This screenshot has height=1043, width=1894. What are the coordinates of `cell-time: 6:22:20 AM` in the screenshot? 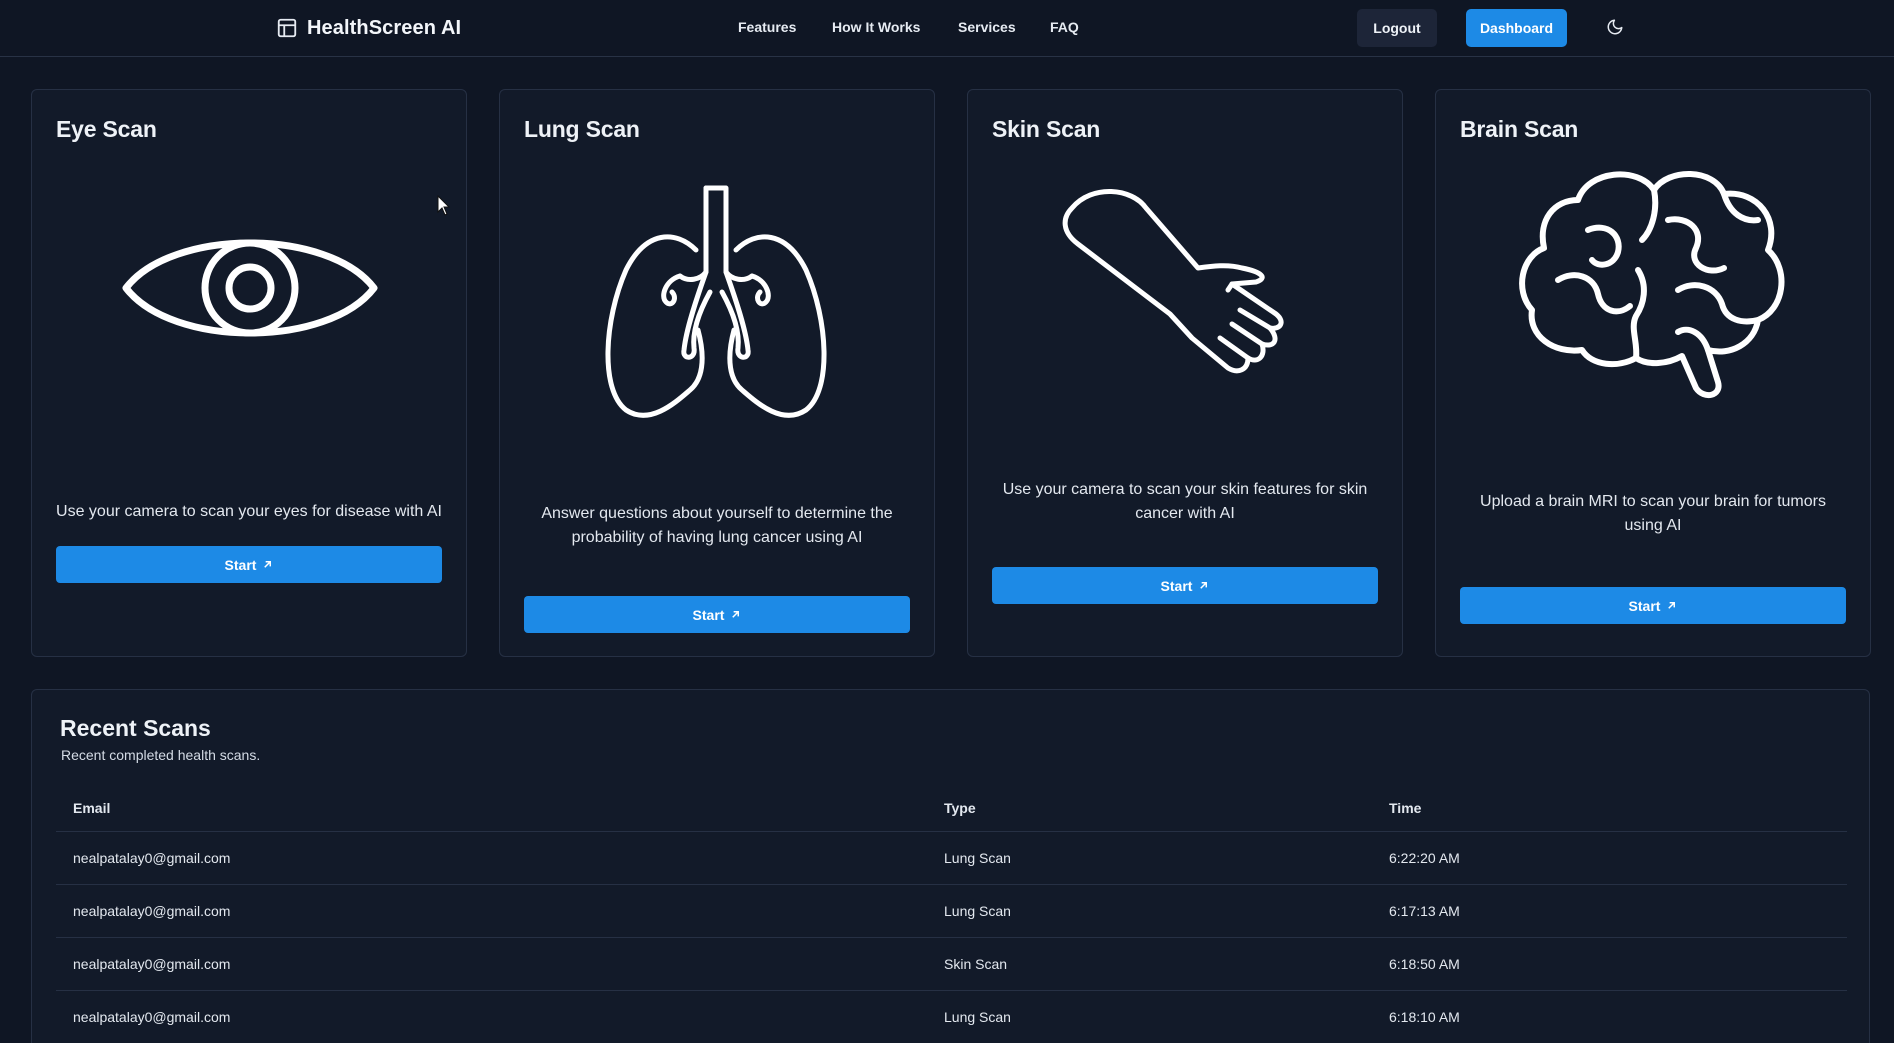 It's located at (1424, 858).